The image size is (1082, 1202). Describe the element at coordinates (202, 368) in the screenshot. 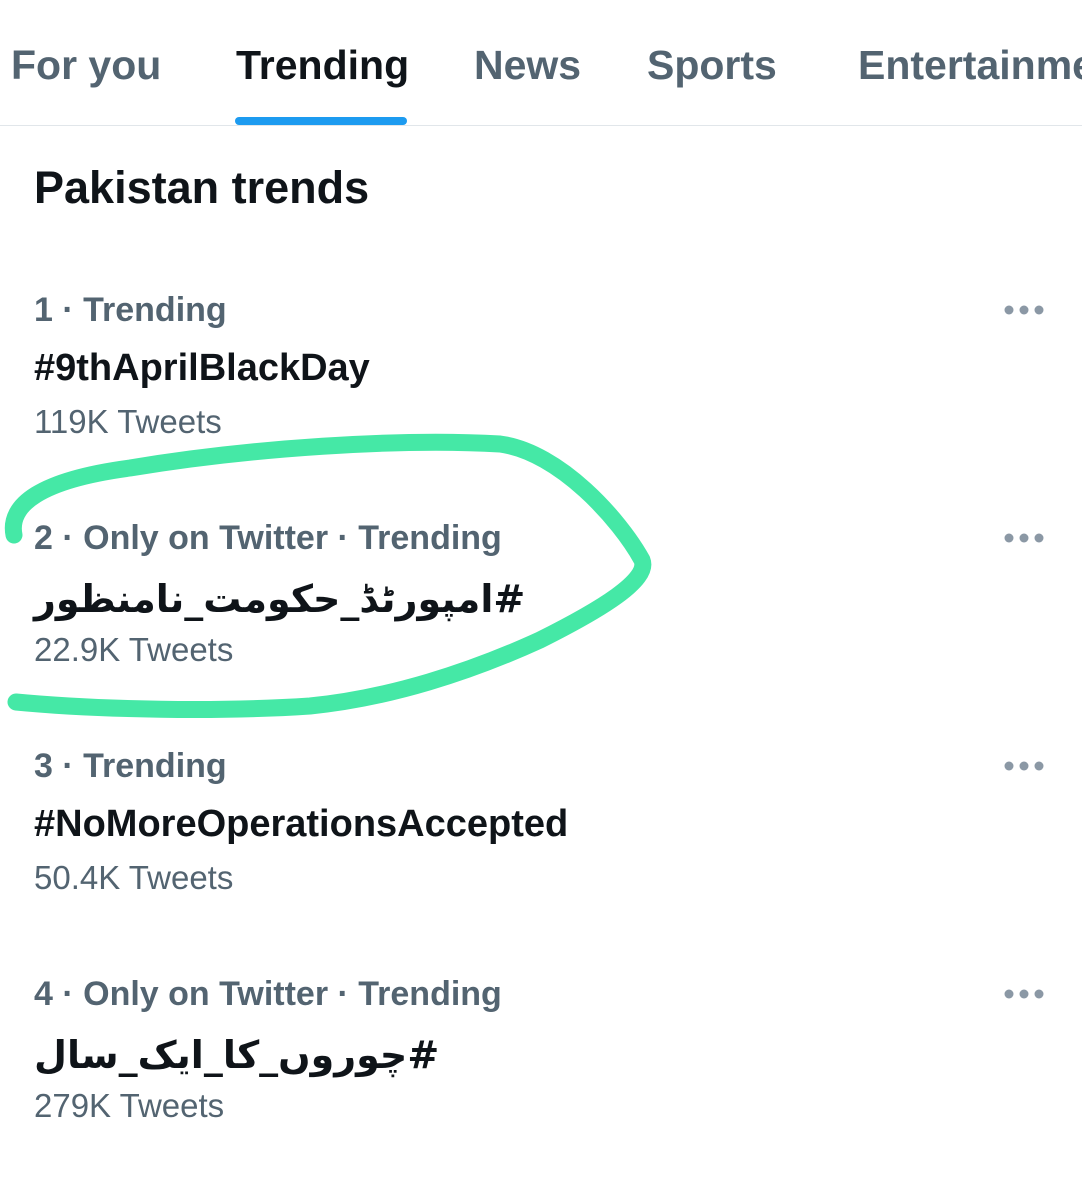

I see `trend-name: #9thAprilBlackDay` at that location.